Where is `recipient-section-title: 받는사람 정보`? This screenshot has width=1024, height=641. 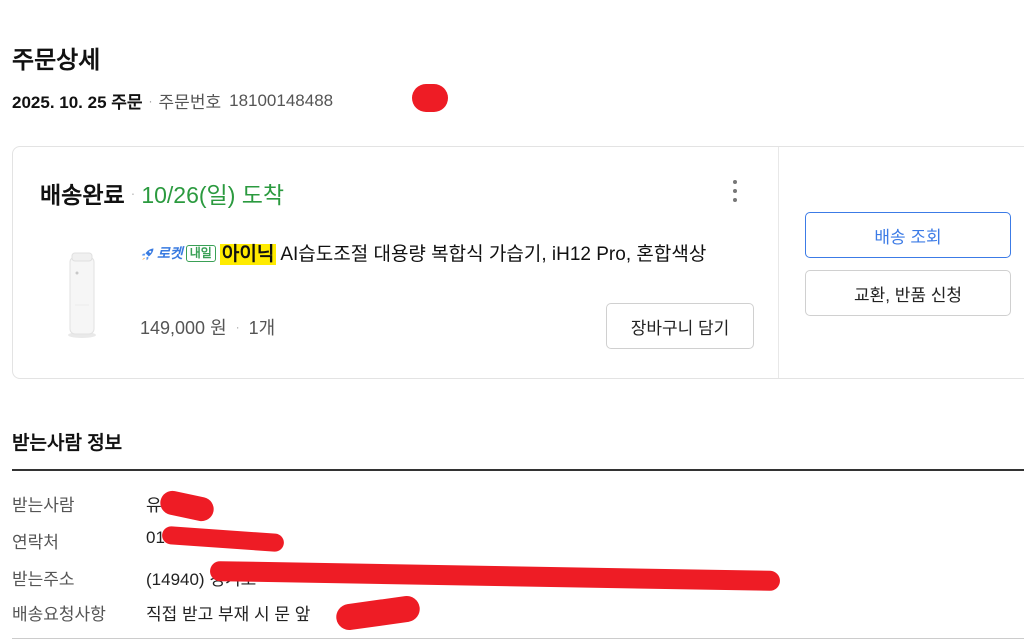 recipient-section-title: 받는사람 정보 is located at coordinates (67, 443).